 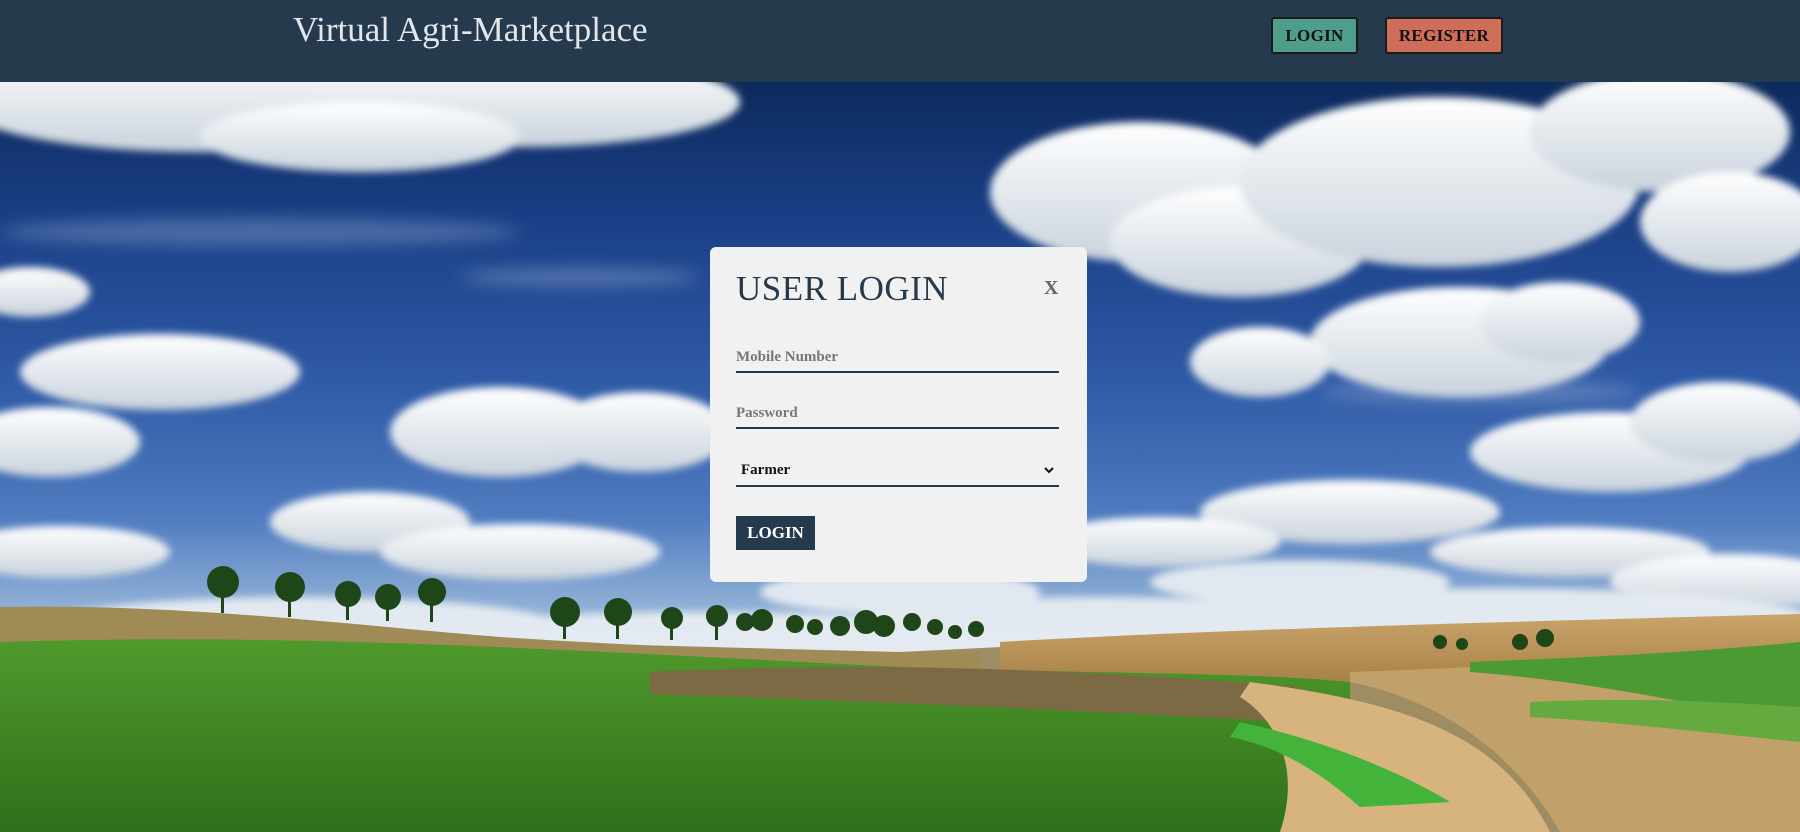 I want to click on close-icon: X, so click(x=1051, y=288).